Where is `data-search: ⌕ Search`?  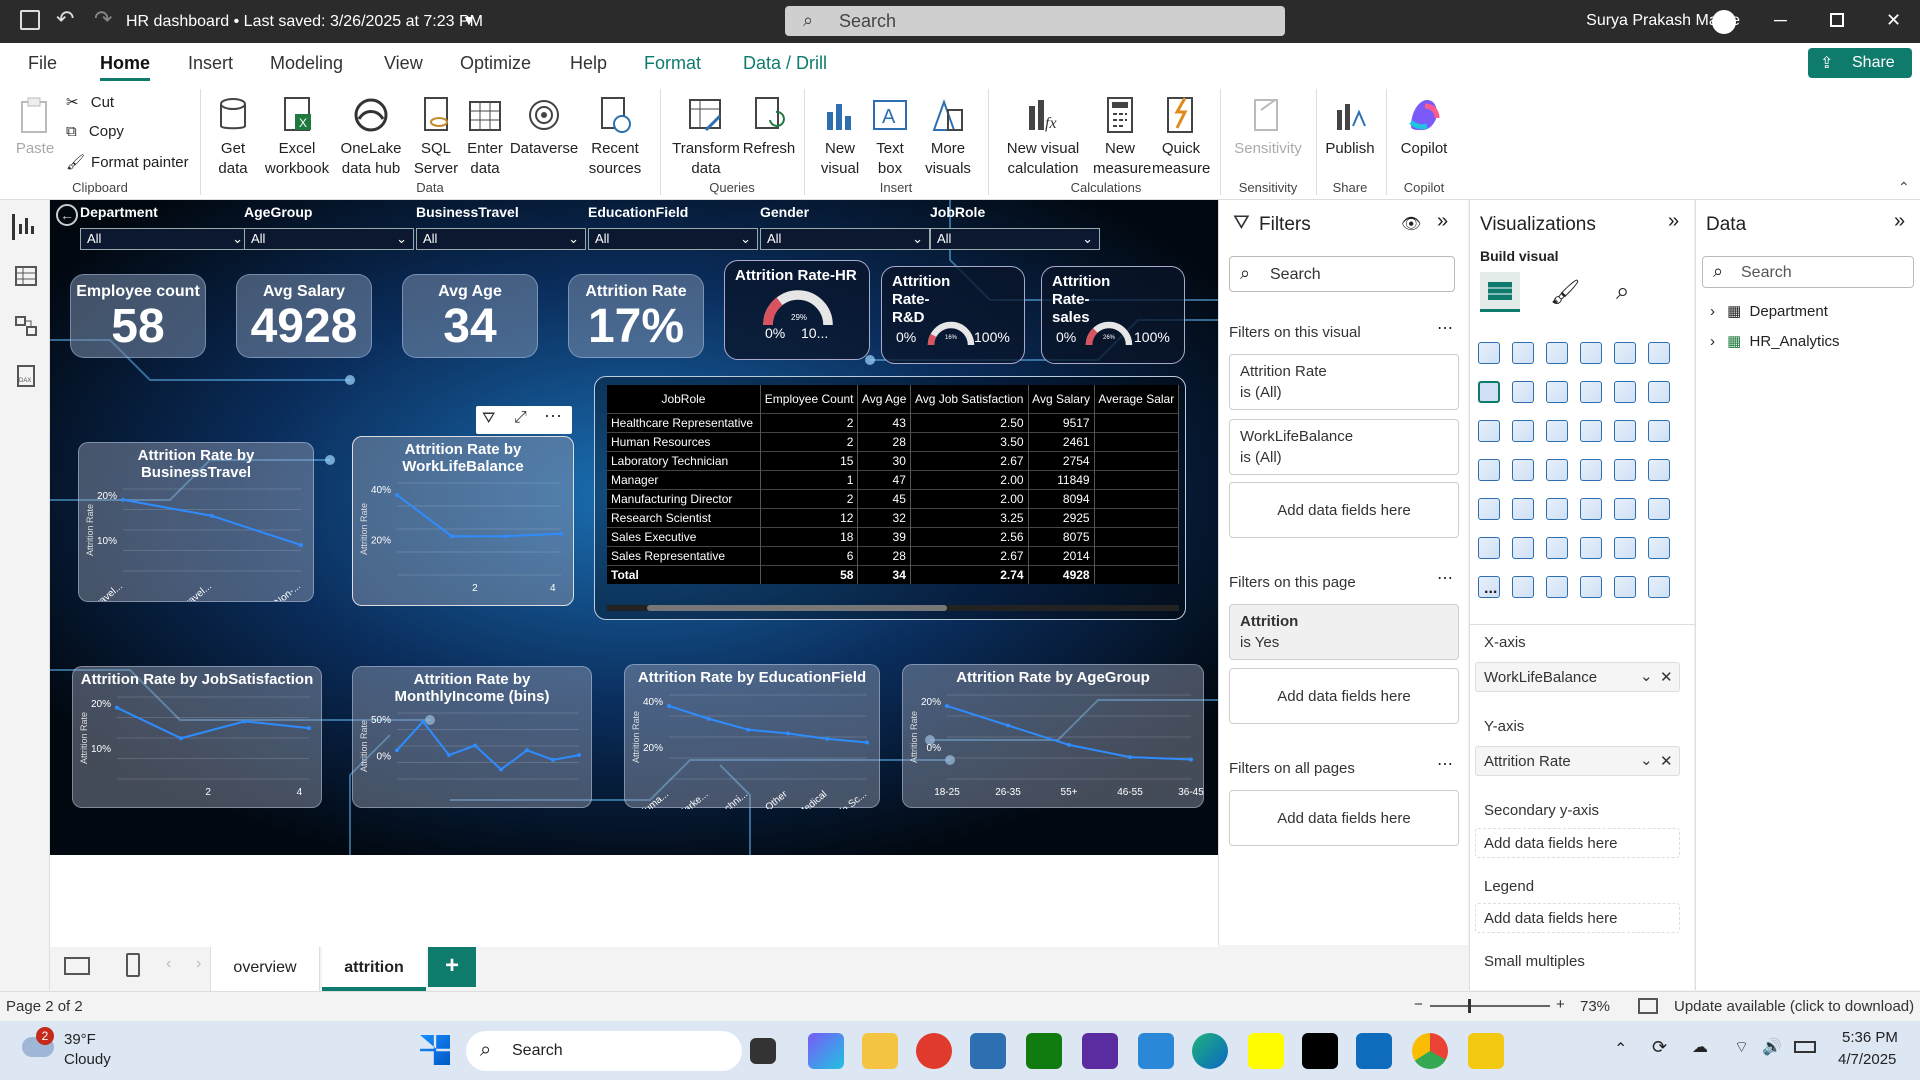 data-search: ⌕ Search is located at coordinates (1808, 272).